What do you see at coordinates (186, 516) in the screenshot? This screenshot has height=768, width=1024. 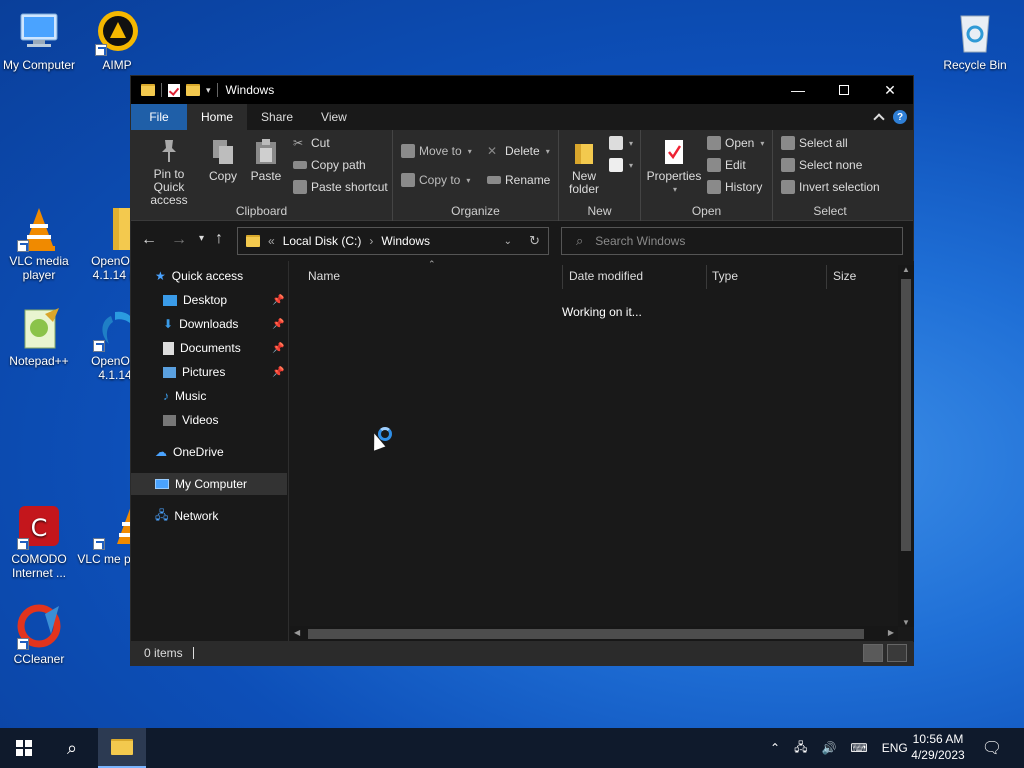 I see `nav-network: 🖧 Network` at bounding box center [186, 516].